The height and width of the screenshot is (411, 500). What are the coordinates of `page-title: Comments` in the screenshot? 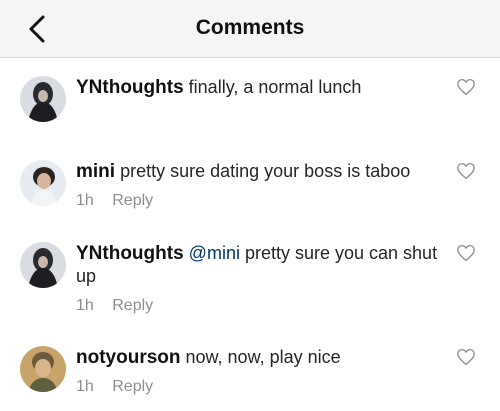 It's located at (250, 27).